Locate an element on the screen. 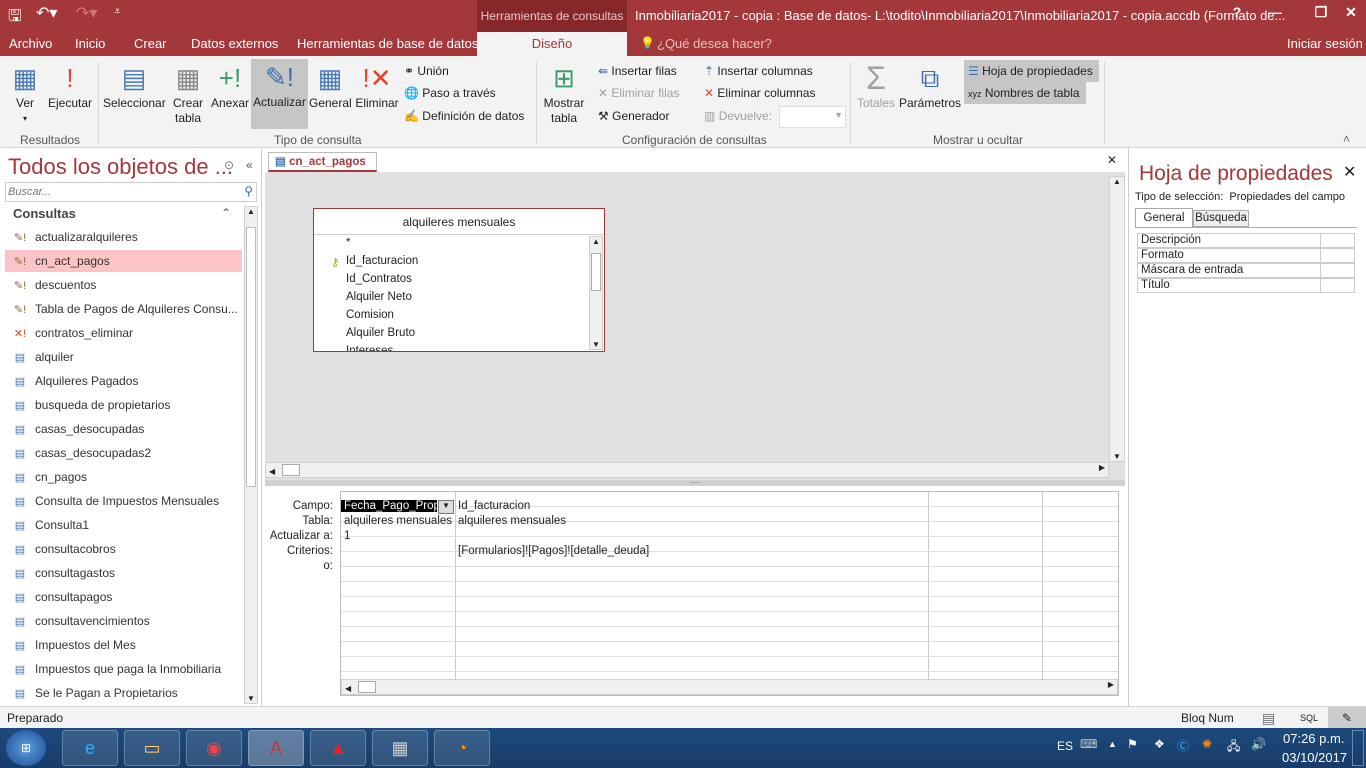 This screenshot has height=768, width=1366. avast-icon: ✺ is located at coordinates (1207, 744).